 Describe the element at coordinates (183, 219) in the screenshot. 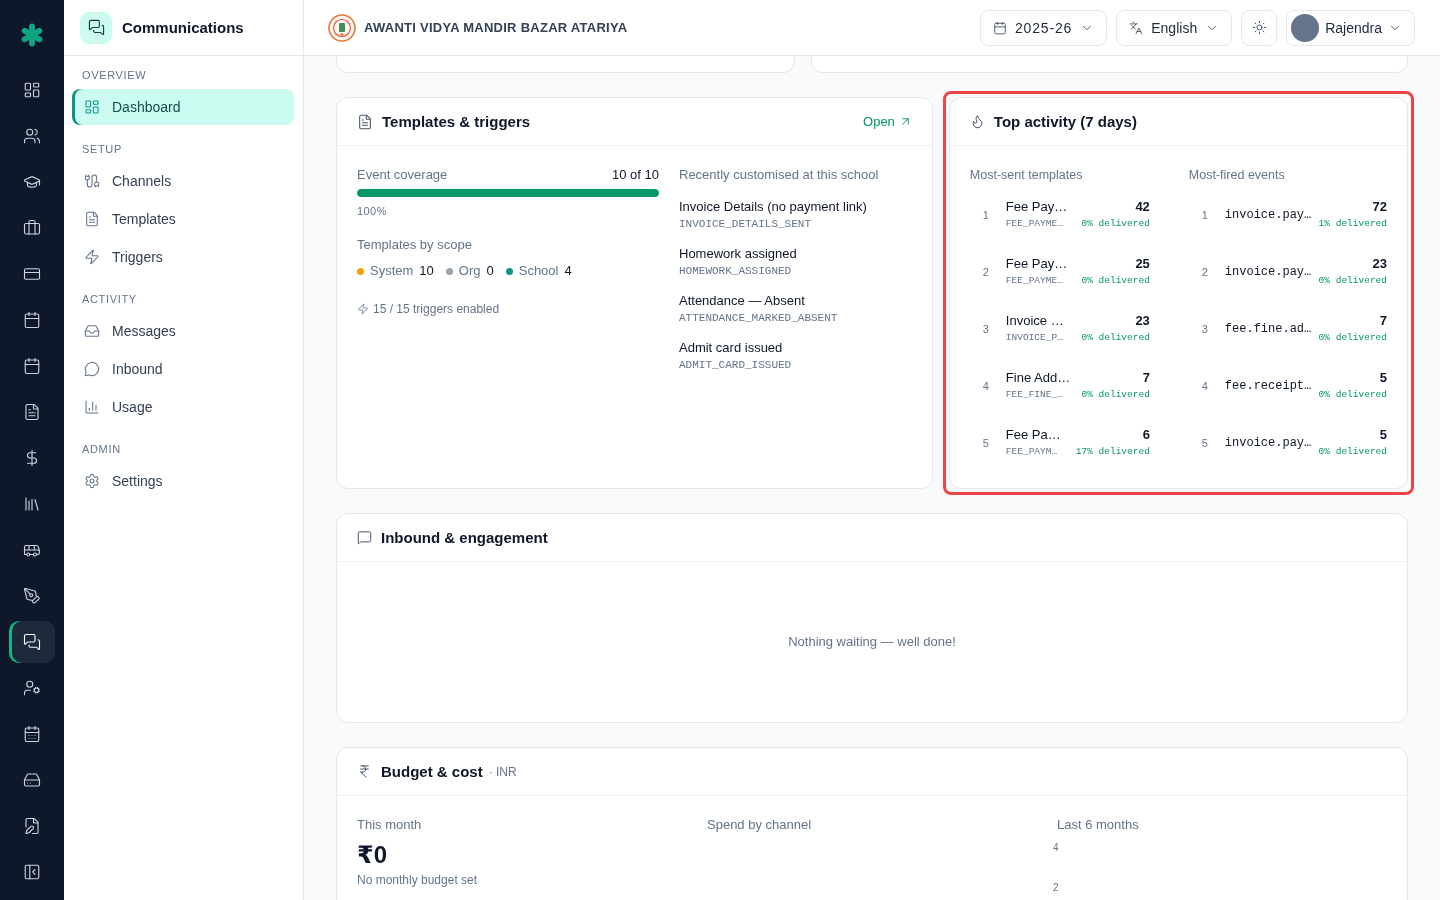

I see `sidebar-nav-item: Templates` at that location.